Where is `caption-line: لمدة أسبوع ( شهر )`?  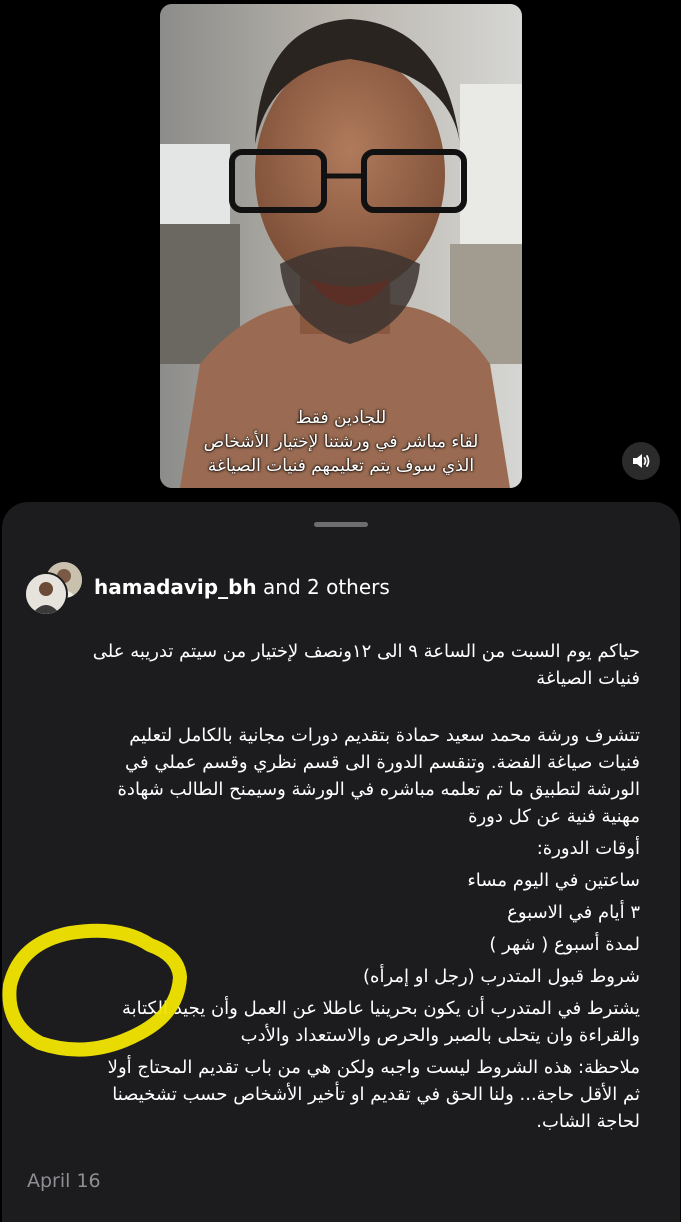 caption-line: لمدة أسبوع ( شهر ) is located at coordinates (564, 944).